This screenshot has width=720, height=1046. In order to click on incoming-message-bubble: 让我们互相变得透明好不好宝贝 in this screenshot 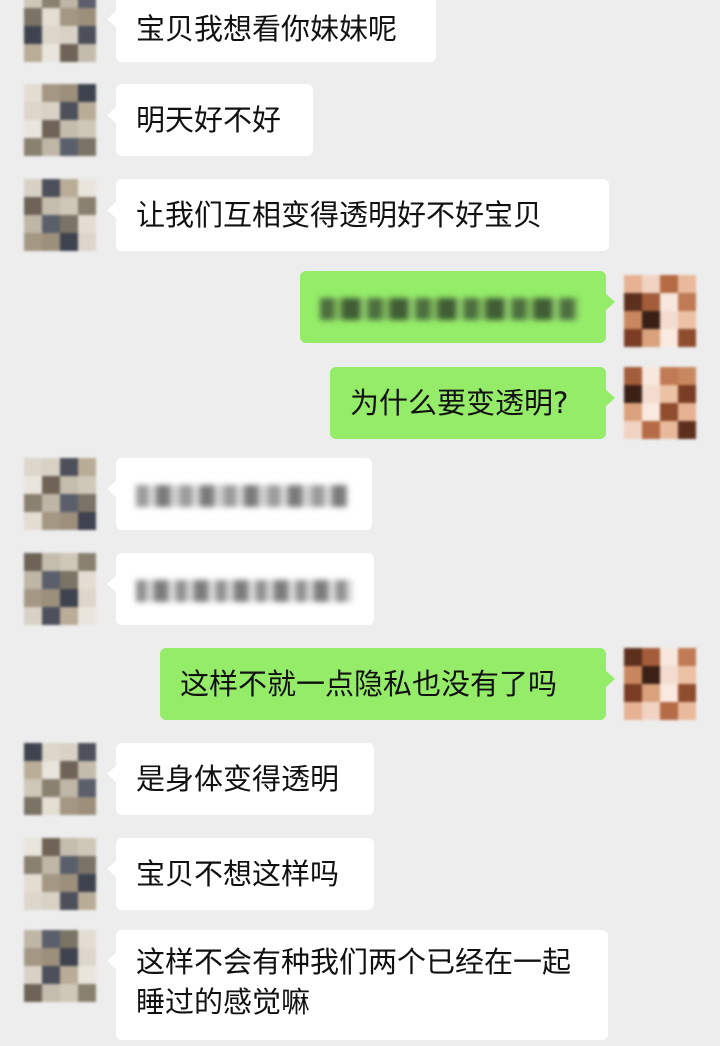, I will do `click(358, 215)`.